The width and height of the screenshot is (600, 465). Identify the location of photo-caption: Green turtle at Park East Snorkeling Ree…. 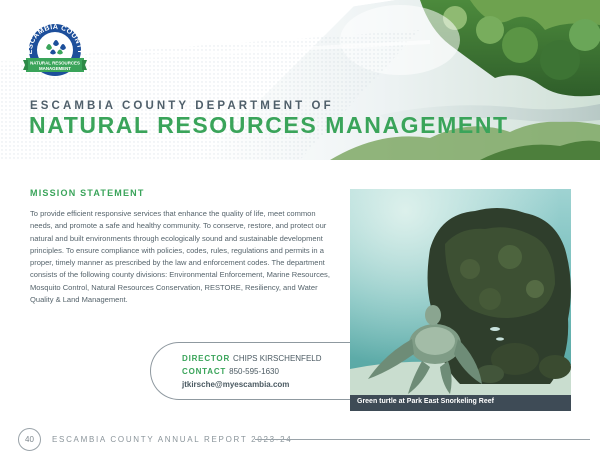
(425, 401).